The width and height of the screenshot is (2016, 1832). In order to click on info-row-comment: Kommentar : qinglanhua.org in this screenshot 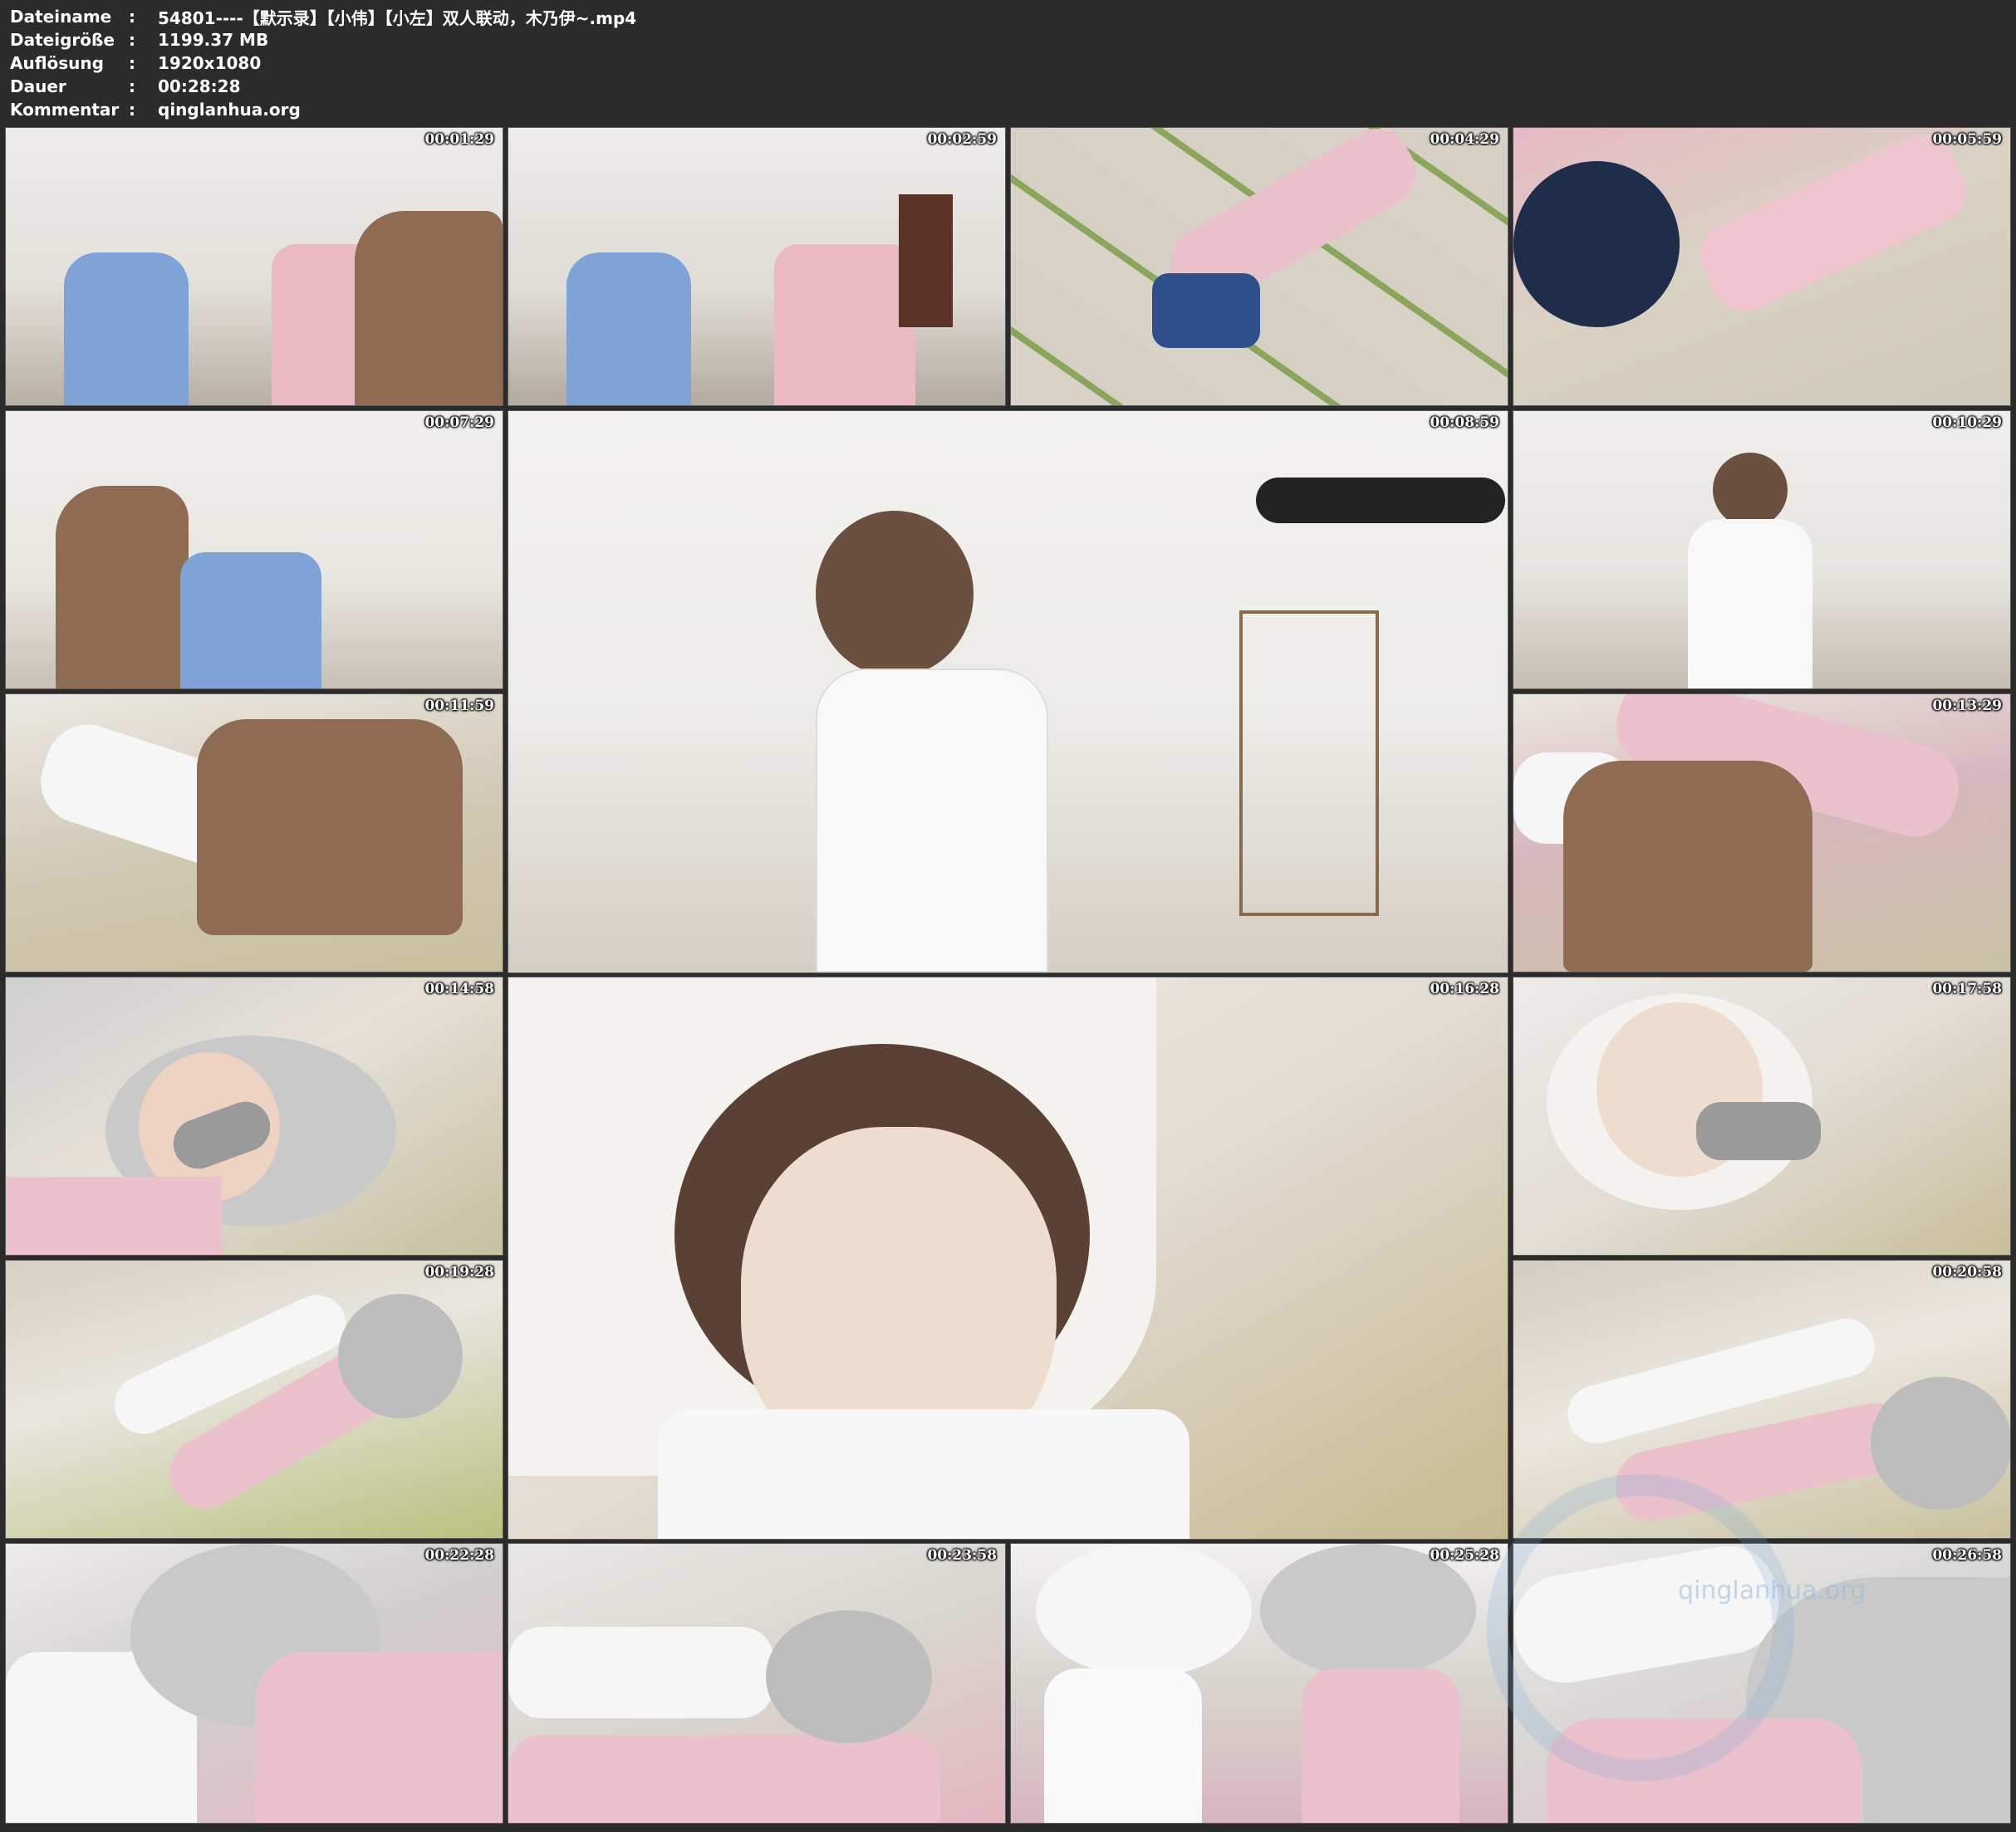, I will do `click(323, 109)`.